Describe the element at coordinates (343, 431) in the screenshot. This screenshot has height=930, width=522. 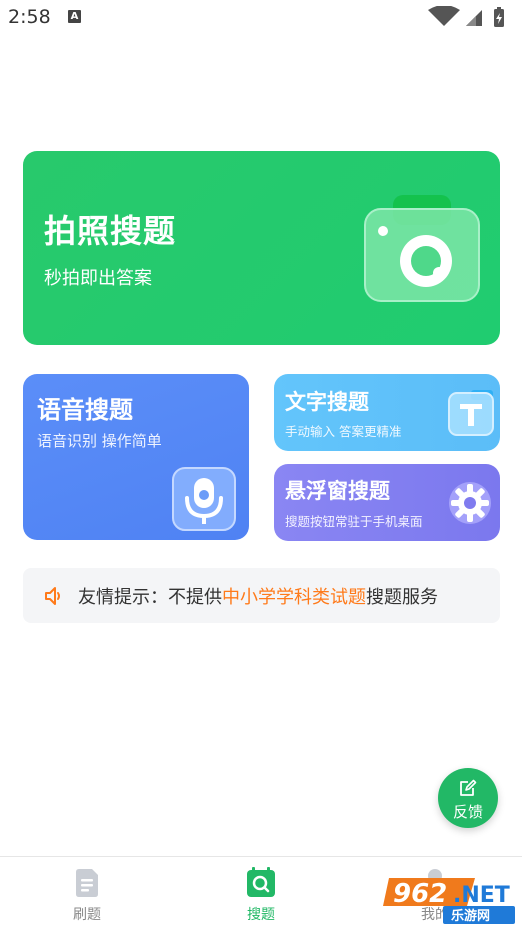
I see `text-search-subtitle: 手动输入 答案更精准` at that location.